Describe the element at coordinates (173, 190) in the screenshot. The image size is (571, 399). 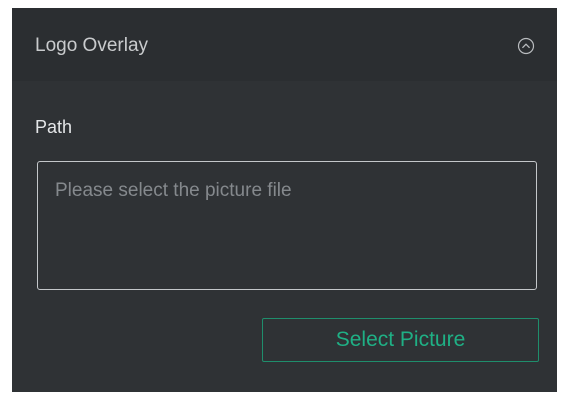
I see `path-placeholder: Please select the picture file` at that location.